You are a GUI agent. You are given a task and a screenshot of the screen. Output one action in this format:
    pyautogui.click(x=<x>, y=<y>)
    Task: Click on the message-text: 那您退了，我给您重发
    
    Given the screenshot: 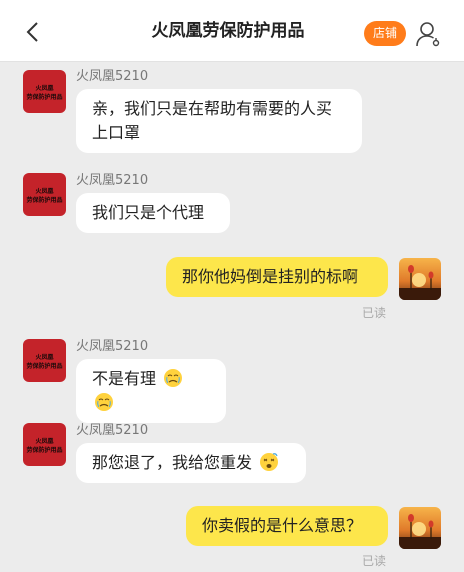 What is the action you would take?
    pyautogui.click(x=172, y=462)
    